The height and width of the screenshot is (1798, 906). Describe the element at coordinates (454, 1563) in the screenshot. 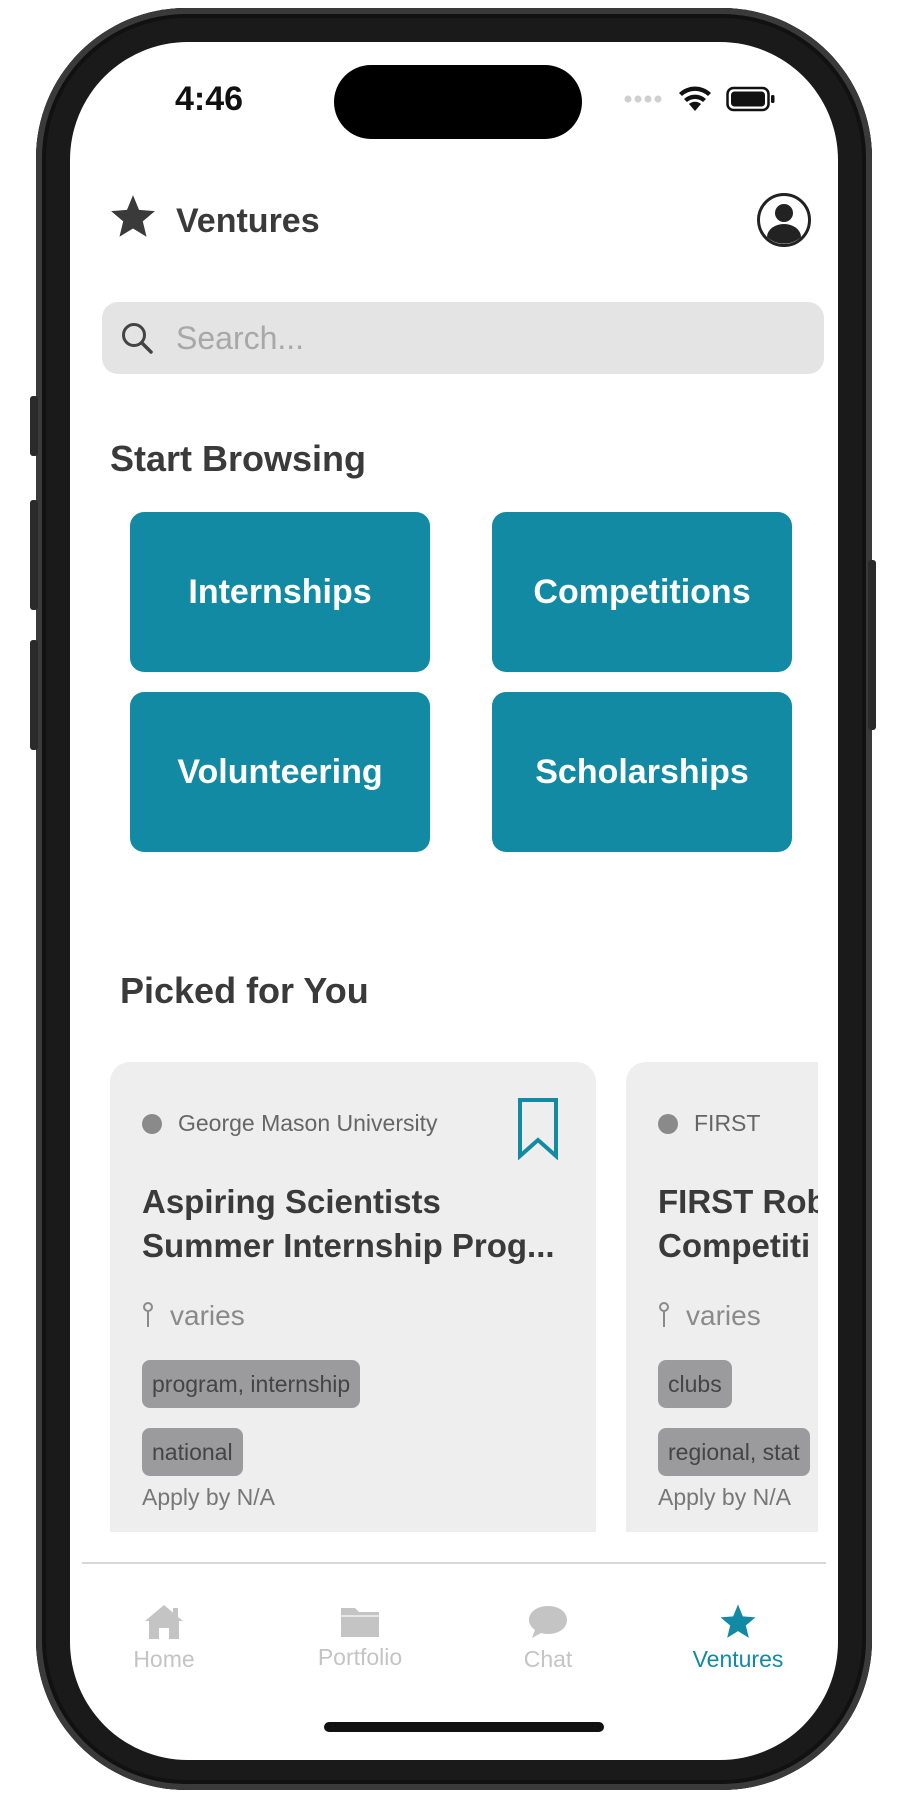

I see `tab-bar-divider` at that location.